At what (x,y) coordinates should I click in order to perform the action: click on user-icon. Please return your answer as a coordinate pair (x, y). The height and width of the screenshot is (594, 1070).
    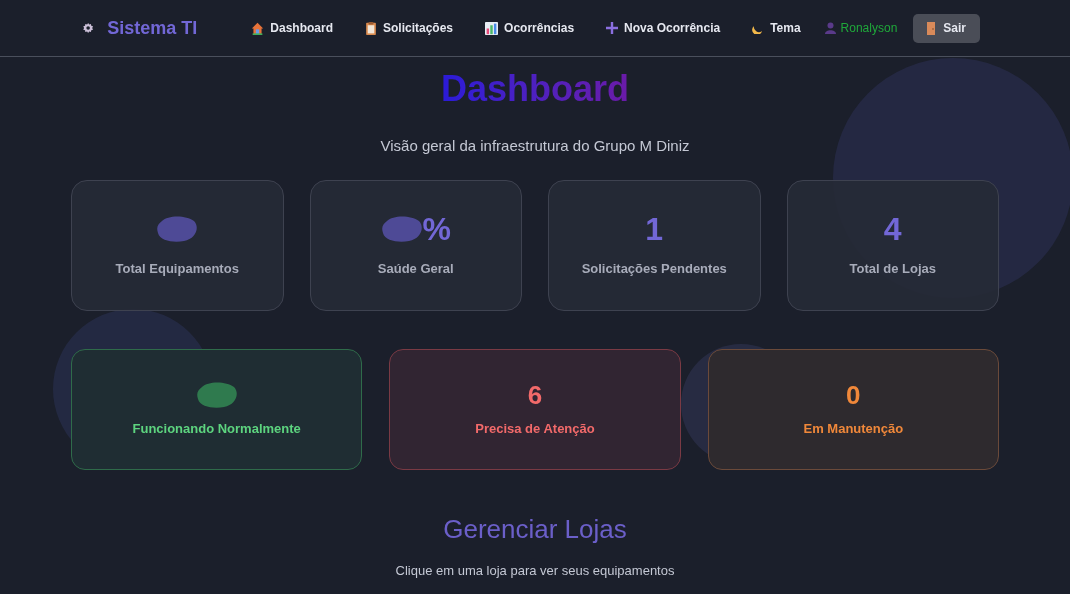
    Looking at the image, I should click on (830, 28).